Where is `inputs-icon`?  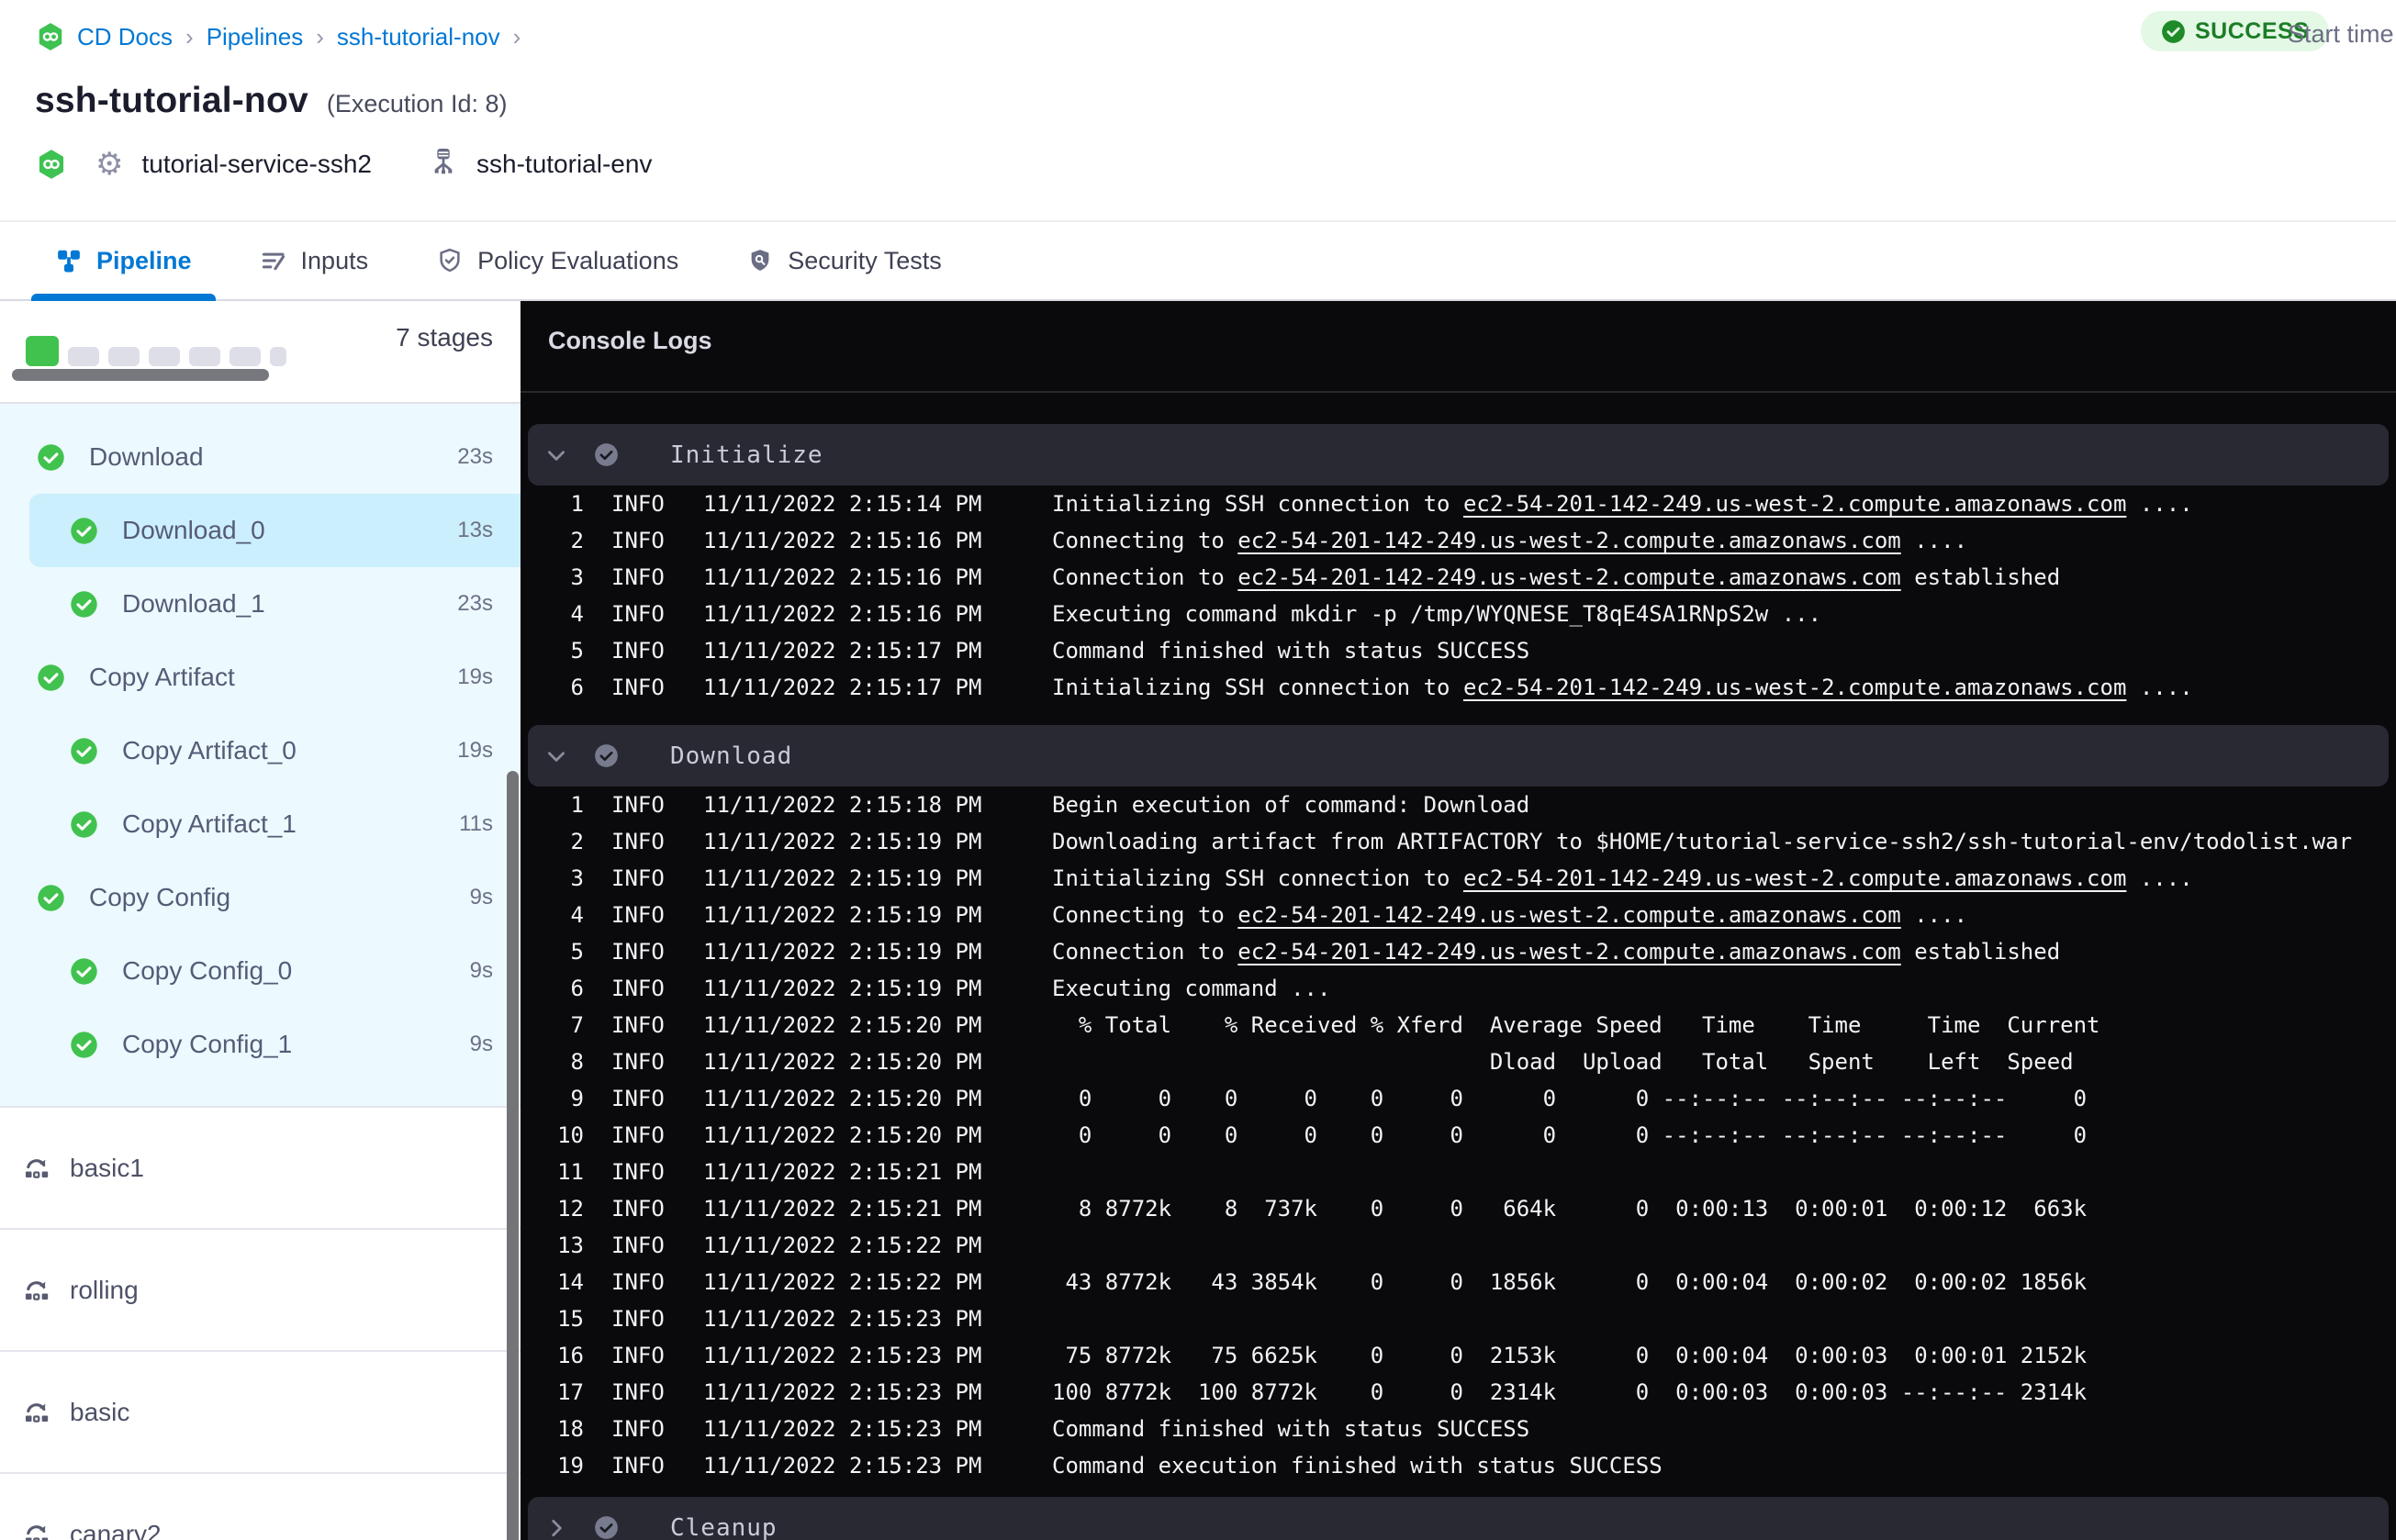
inputs-icon is located at coordinates (273, 260).